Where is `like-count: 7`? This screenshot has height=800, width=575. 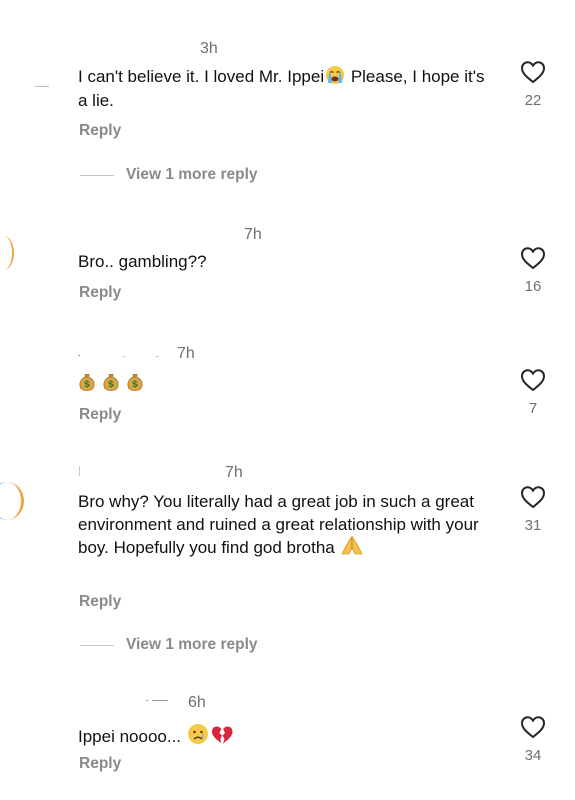
like-count: 7 is located at coordinates (533, 408).